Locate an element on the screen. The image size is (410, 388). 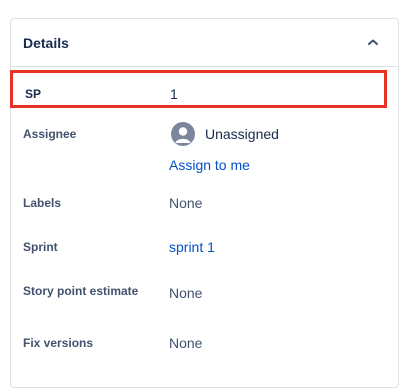
labels-label: Labels is located at coordinates (42, 203).